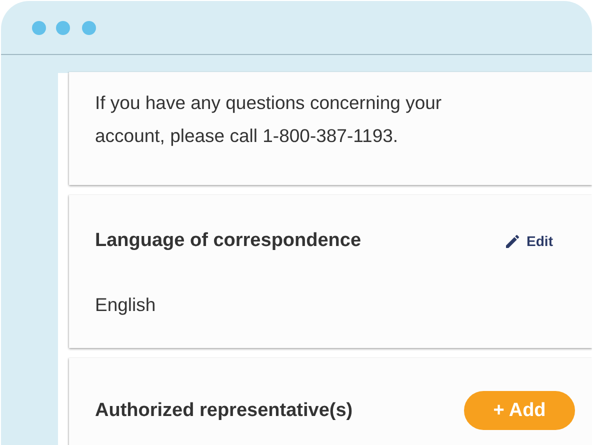 The height and width of the screenshot is (445, 594). What do you see at coordinates (269, 119) in the screenshot?
I see `contact-notice: If you have any questions concerning your account, please call 1-800-387-1193.` at bounding box center [269, 119].